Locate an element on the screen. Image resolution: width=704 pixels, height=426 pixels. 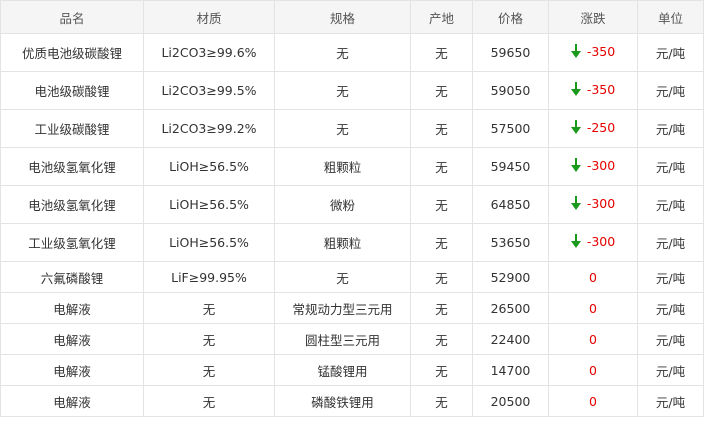
cell-material: Li2CO3≥99.5% is located at coordinates (209, 90).